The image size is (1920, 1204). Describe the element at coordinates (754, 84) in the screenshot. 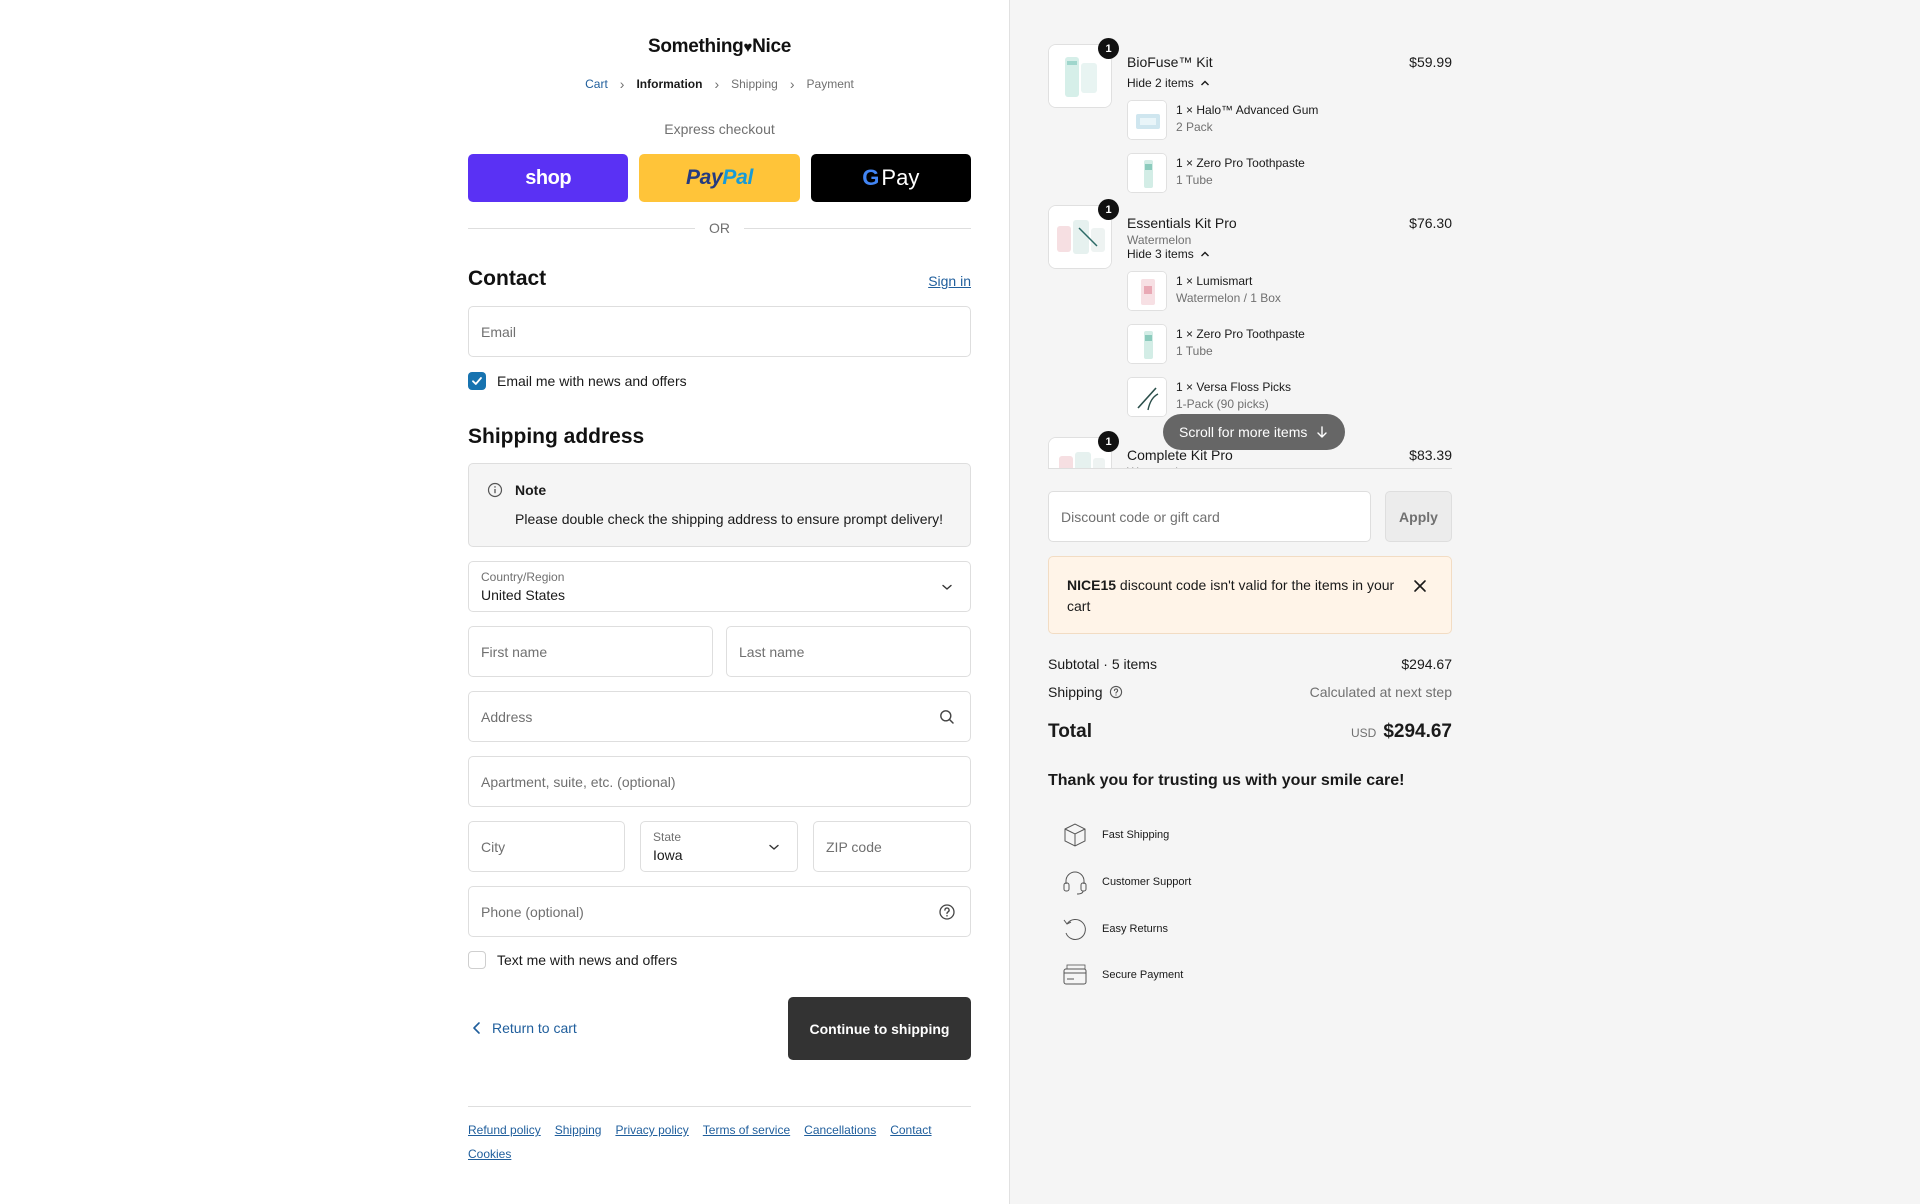

I see `breadcrumb-shipping: Shipping` at that location.